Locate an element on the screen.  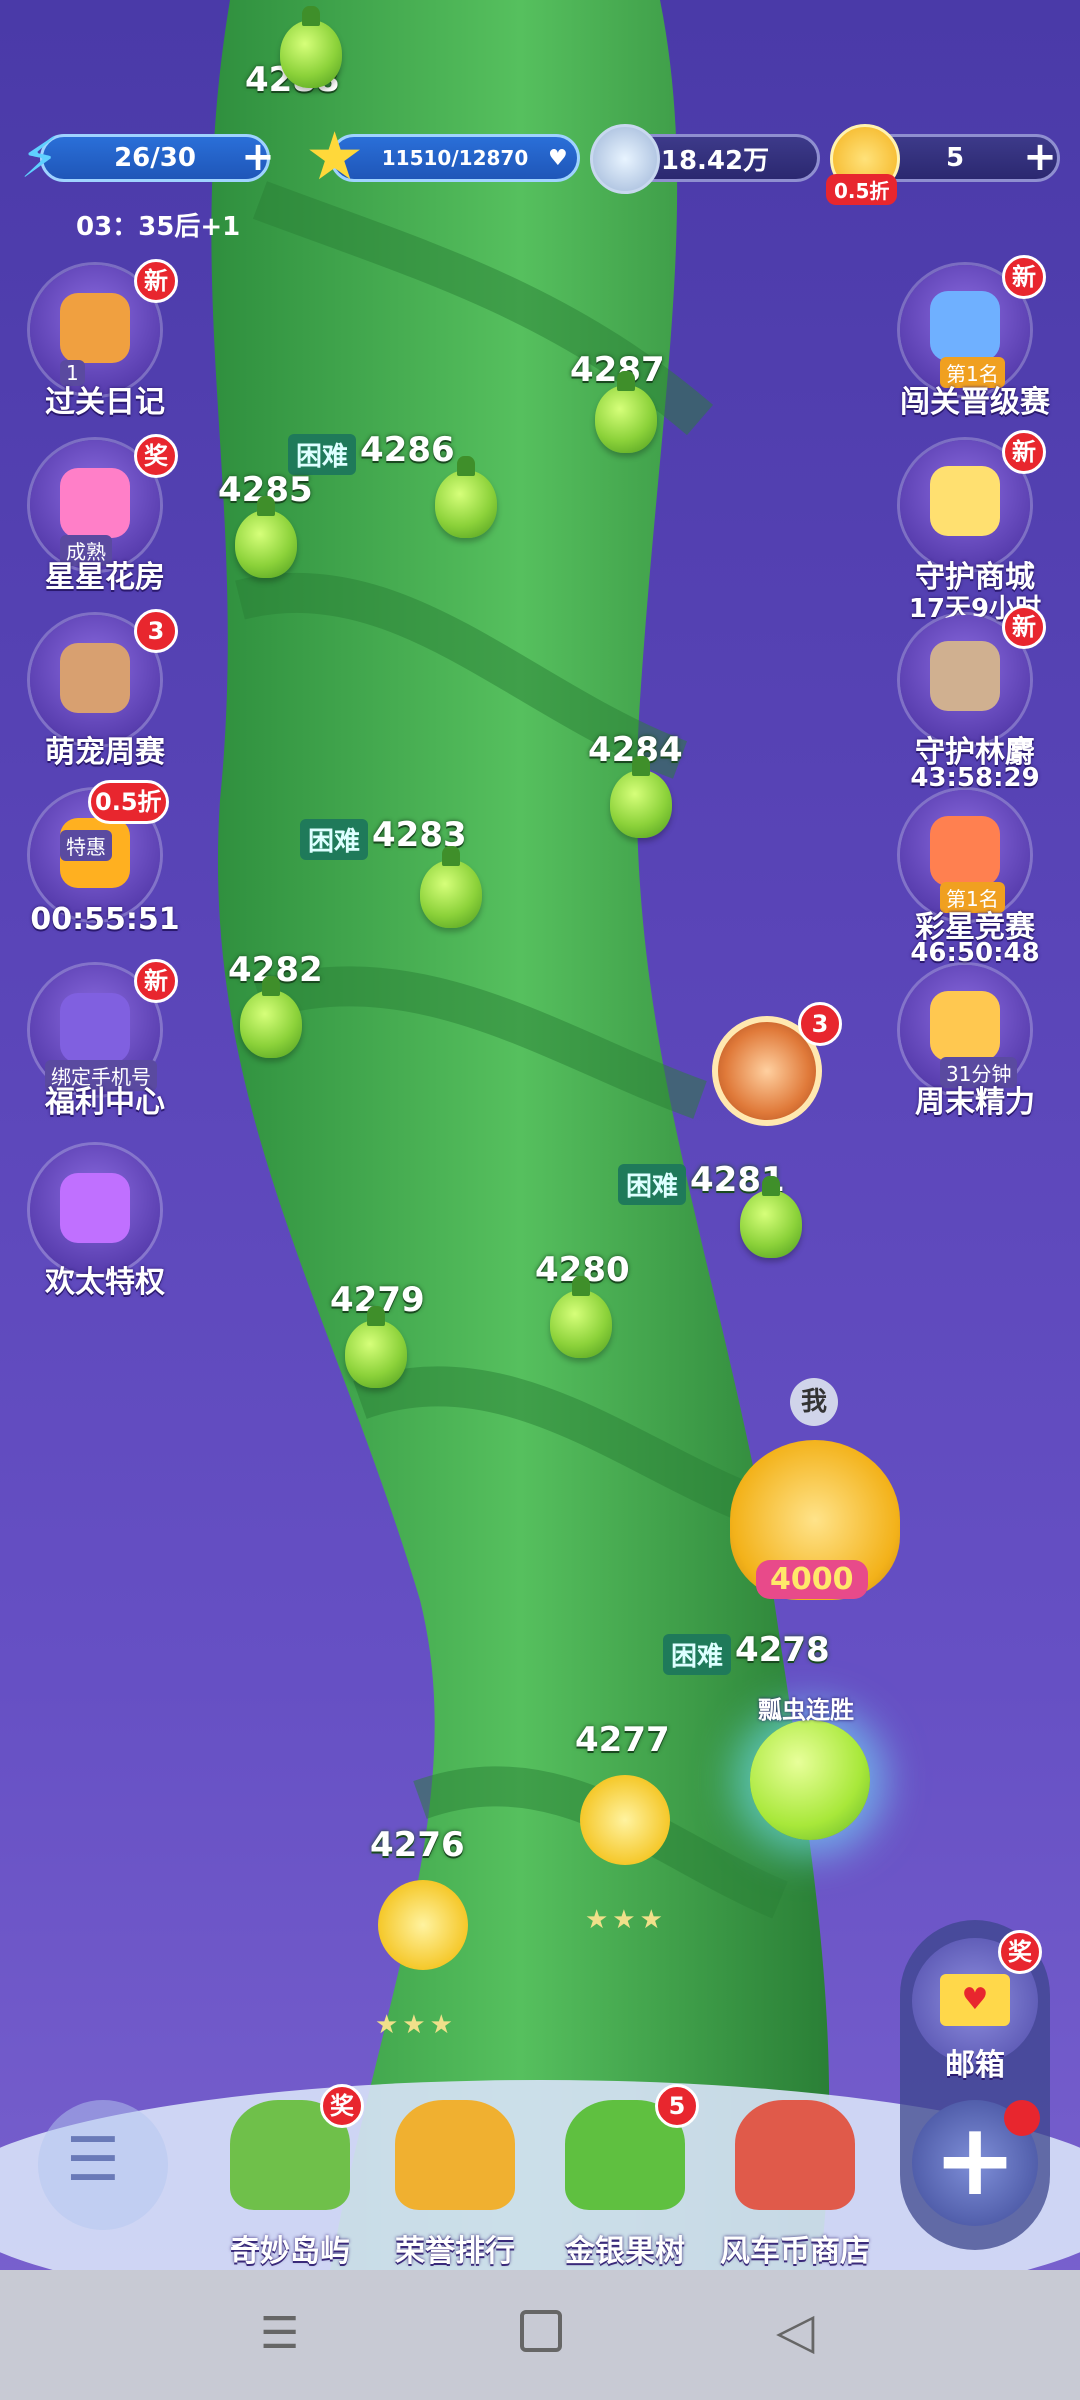
wheel-badge: 3 is located at coordinates (820, 1024).